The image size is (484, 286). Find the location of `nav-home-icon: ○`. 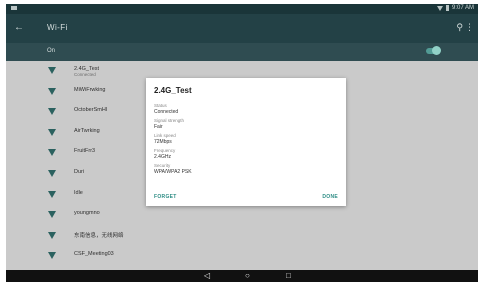

nav-home-icon: ○ is located at coordinates (247, 276).